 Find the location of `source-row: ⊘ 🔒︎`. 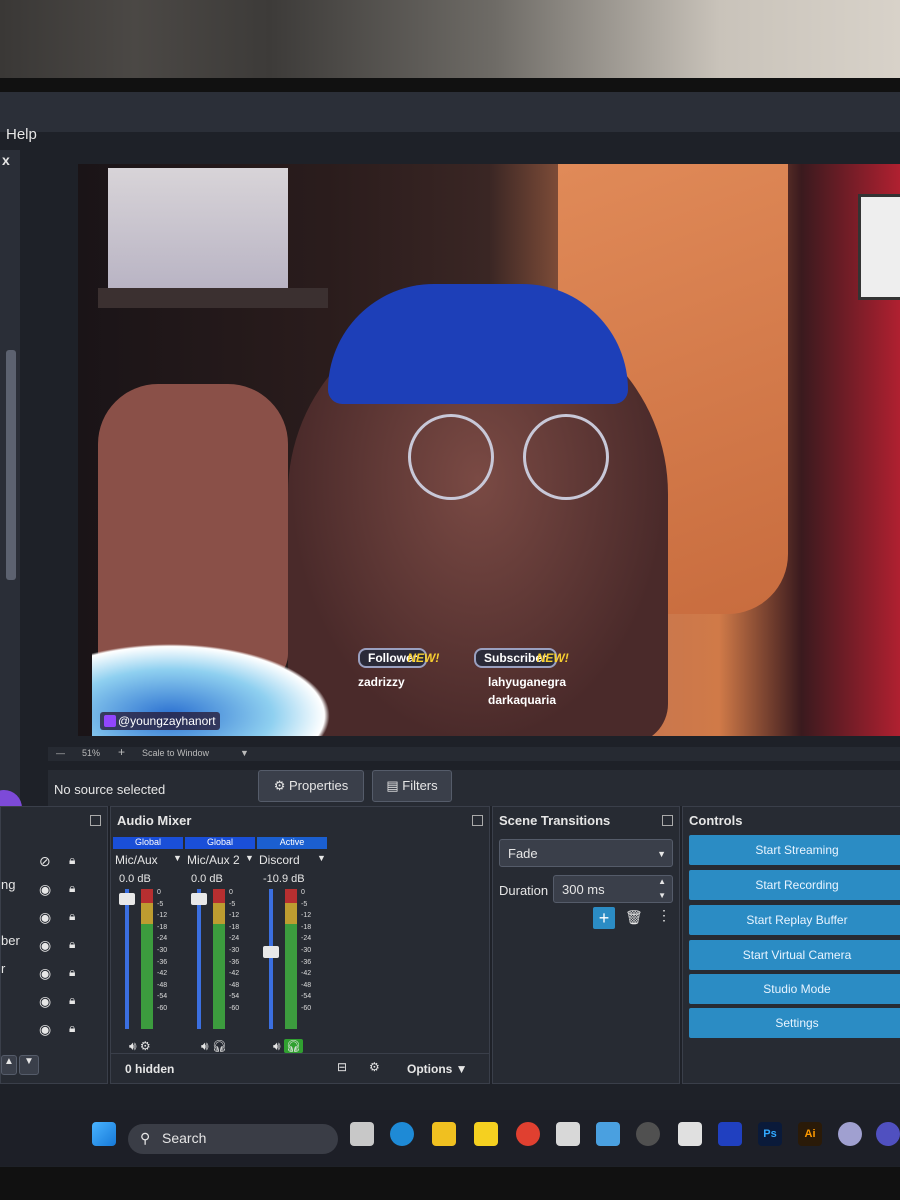

source-row: ⊘ 🔒︎ is located at coordinates (51, 861).